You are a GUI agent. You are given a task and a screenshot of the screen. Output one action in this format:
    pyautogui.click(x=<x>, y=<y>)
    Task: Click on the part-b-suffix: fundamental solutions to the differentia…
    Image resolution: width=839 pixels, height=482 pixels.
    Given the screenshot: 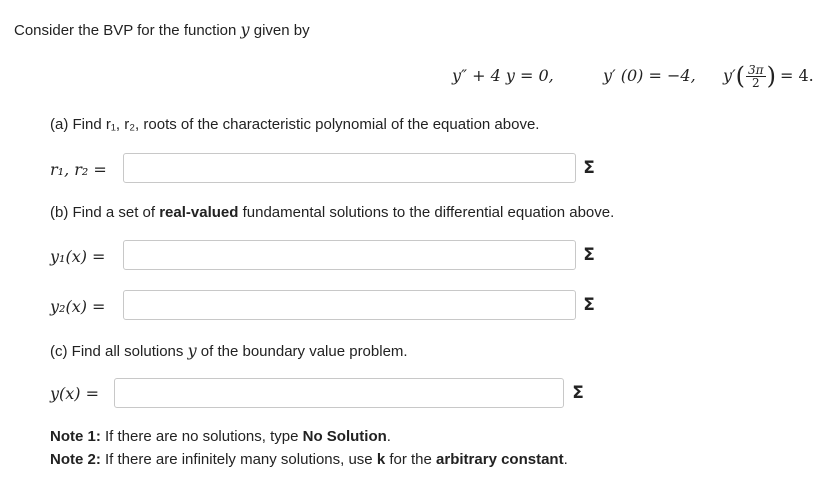 What is the action you would take?
    pyautogui.click(x=428, y=212)
    